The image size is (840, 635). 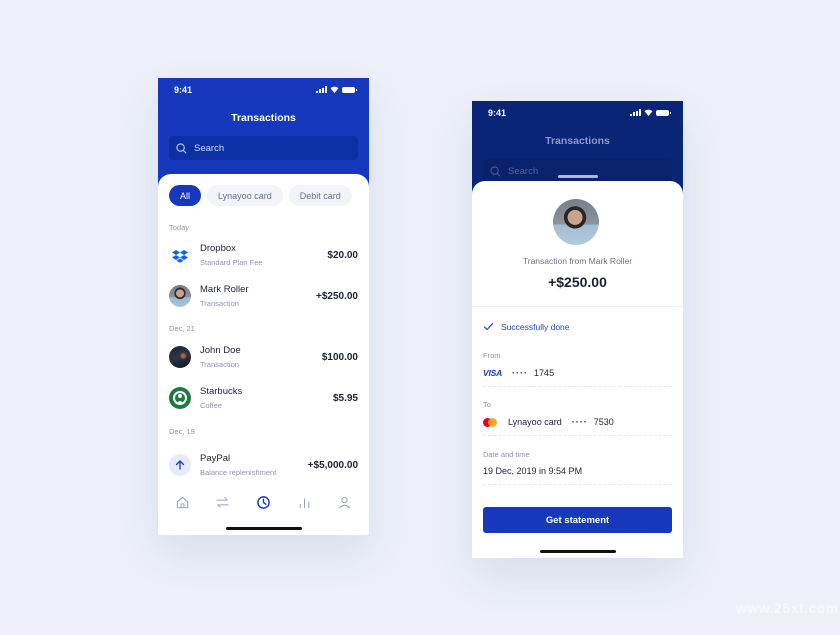 I want to click on get-statement-button: Get statement, so click(x=577, y=520).